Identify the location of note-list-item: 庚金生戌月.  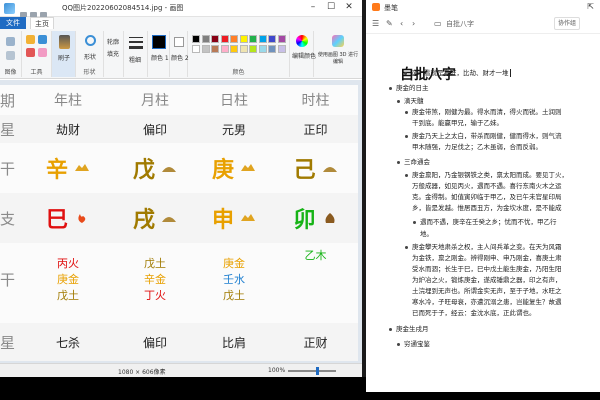
(412, 329).